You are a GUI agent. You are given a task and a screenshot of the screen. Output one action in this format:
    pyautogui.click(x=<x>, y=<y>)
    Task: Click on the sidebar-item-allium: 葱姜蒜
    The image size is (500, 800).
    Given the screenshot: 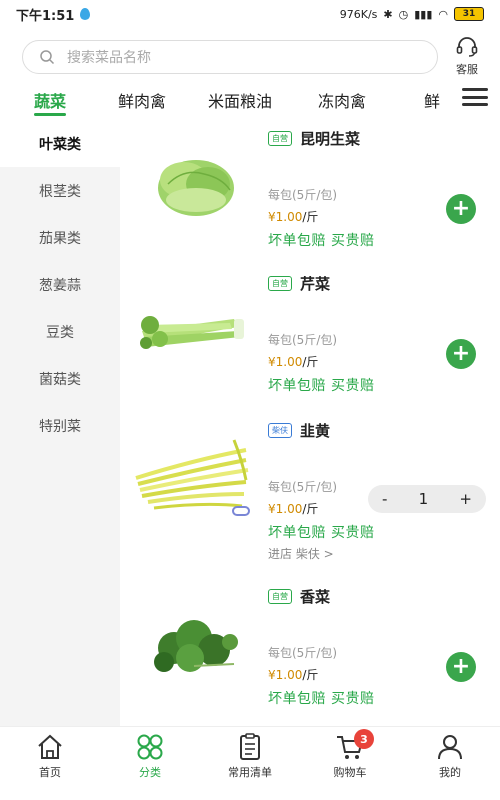 What is the action you would take?
    pyautogui.click(x=60, y=284)
    